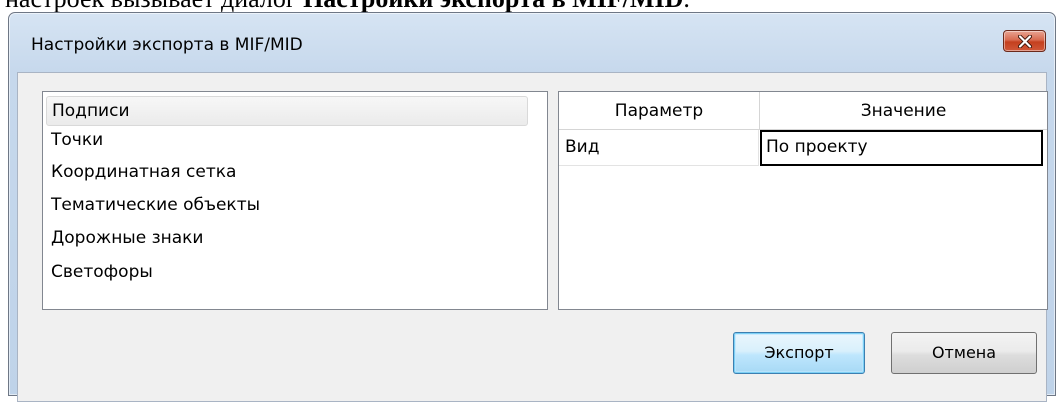  What do you see at coordinates (964, 353) in the screenshot?
I see `cancel-button: Отмена` at bounding box center [964, 353].